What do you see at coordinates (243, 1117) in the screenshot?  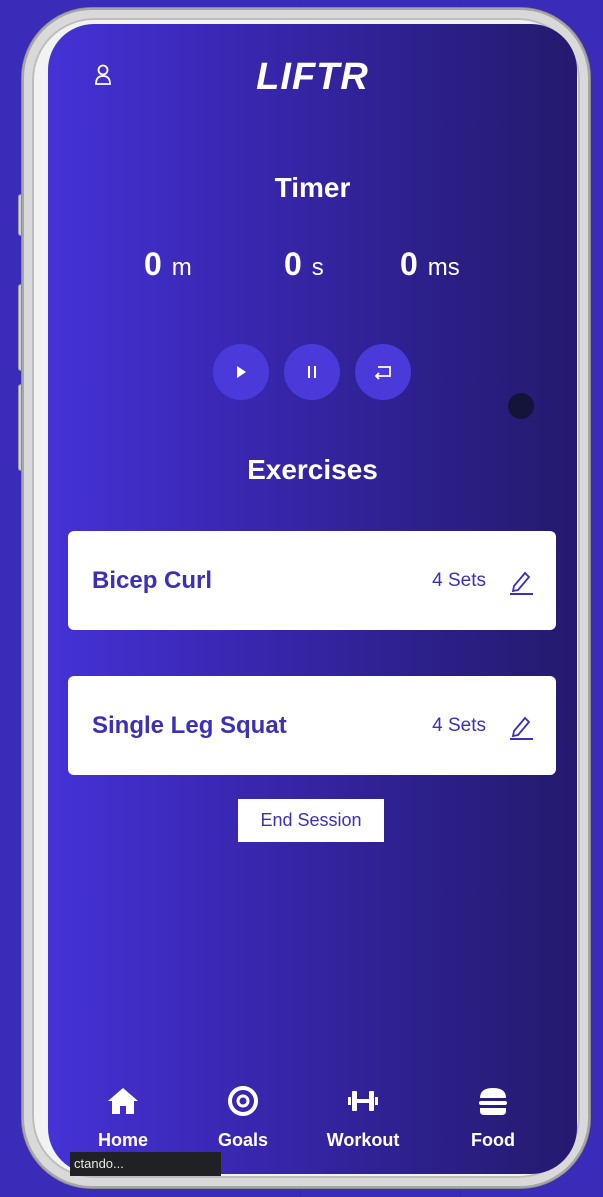 I see `nav-item-goals: Goals` at bounding box center [243, 1117].